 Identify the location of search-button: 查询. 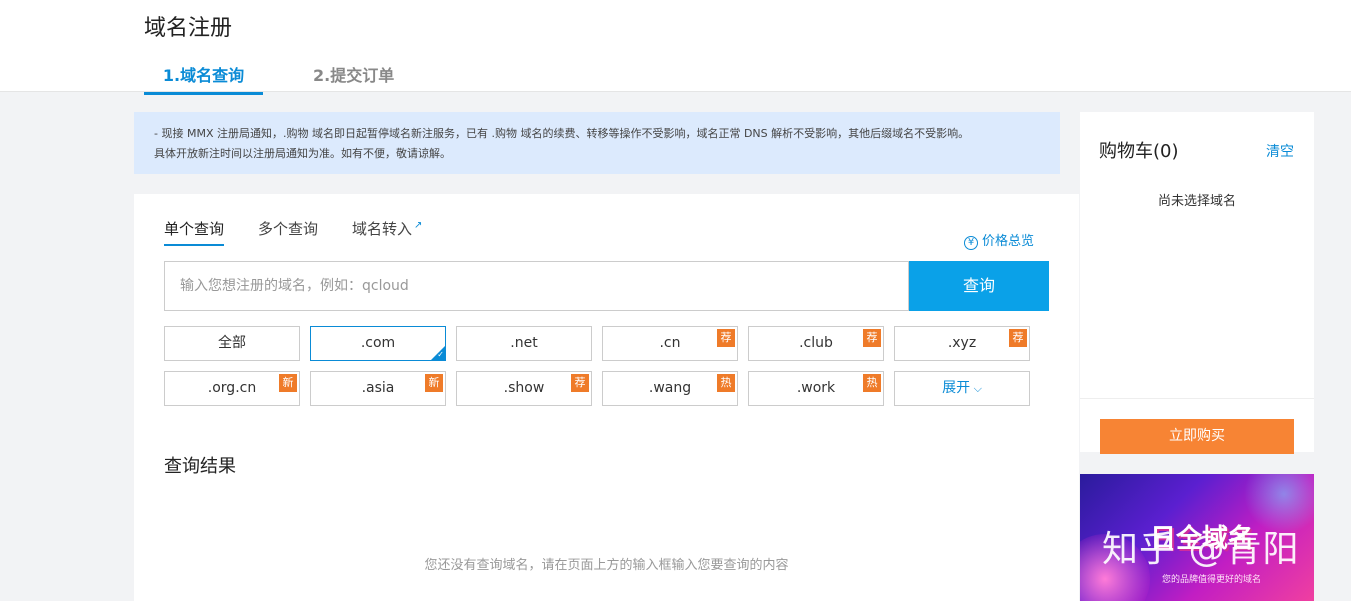
(979, 286).